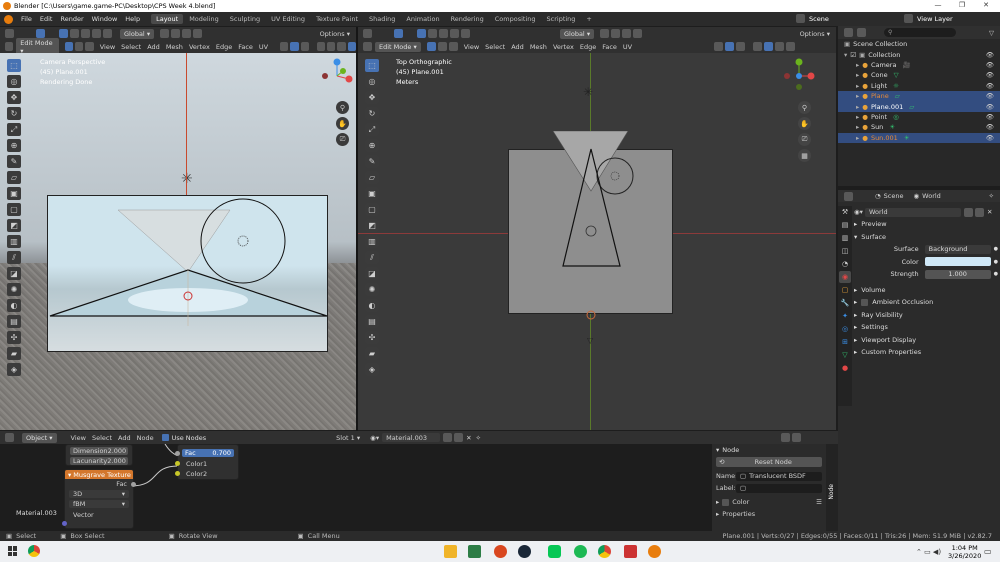 The image size is (1000, 562). What do you see at coordinates (372, 209) in the screenshot?
I see `inset-tool-icon: ▢` at bounding box center [372, 209].